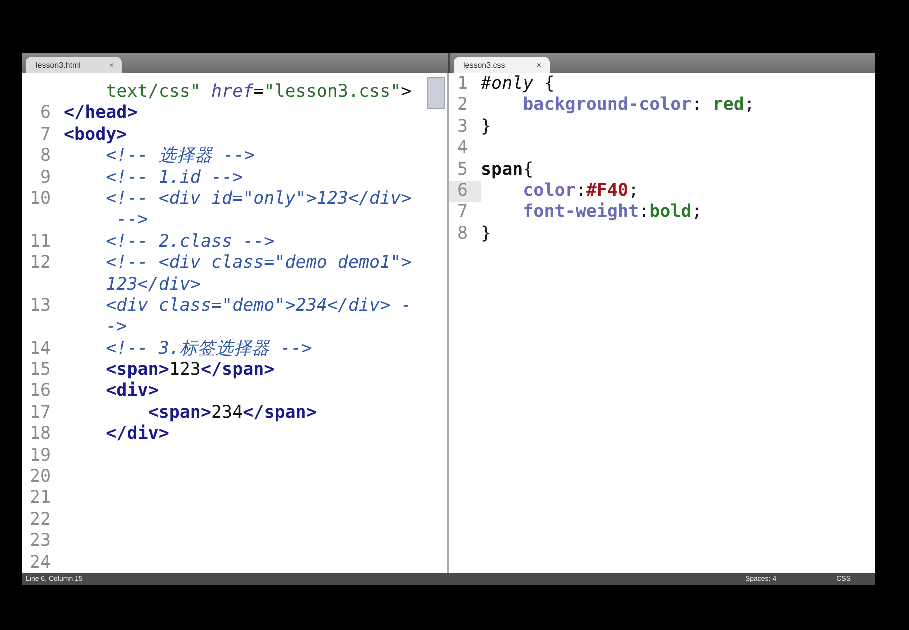  Describe the element at coordinates (462, 127) in the screenshot. I see `line-number: 3` at that location.